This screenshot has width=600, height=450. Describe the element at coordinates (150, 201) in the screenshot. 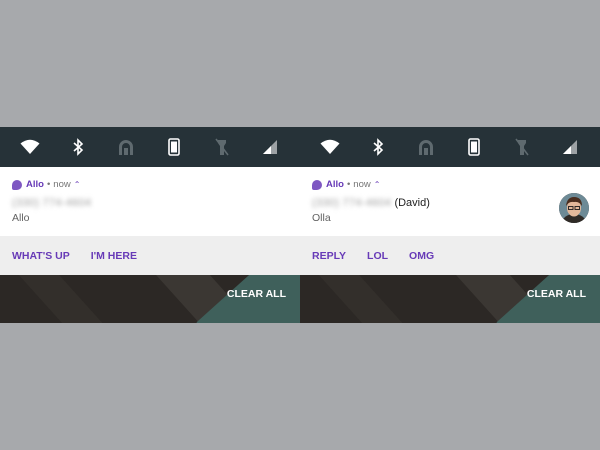

I see `notification-card: Allo • now ⌃ (330) 774-4604 Allo` at that location.